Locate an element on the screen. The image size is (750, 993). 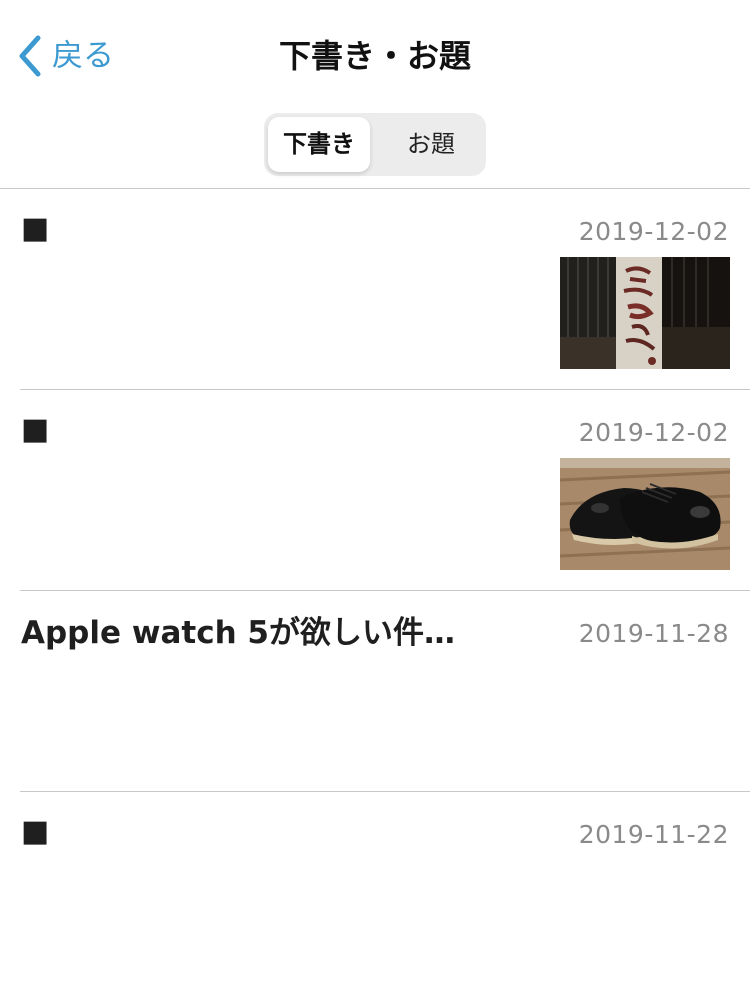
segment-drafts: 下書き is located at coordinates (319, 144).